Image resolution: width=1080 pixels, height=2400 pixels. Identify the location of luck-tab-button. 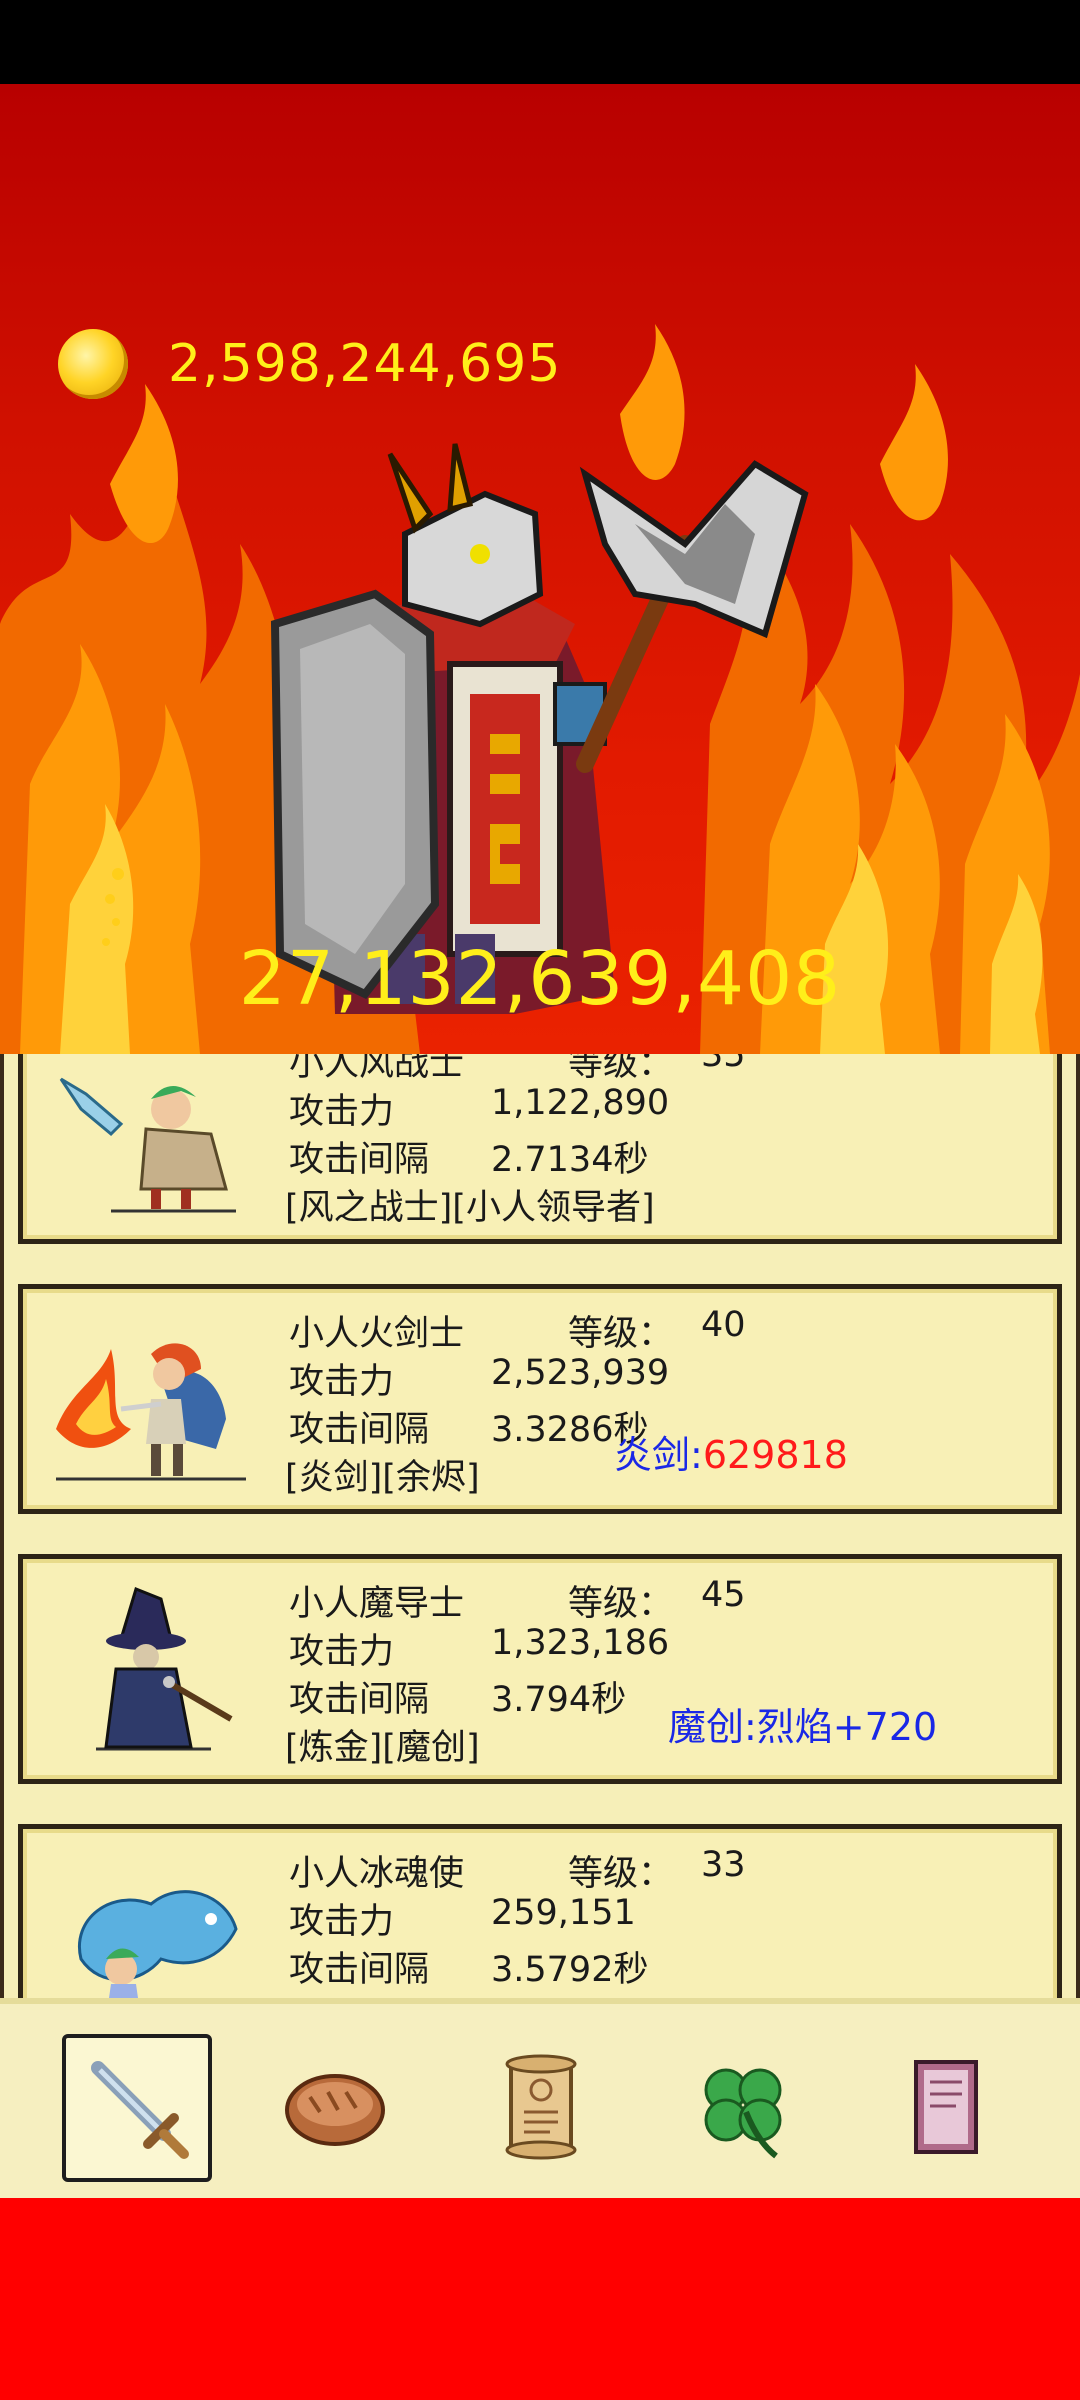
(743, 2108).